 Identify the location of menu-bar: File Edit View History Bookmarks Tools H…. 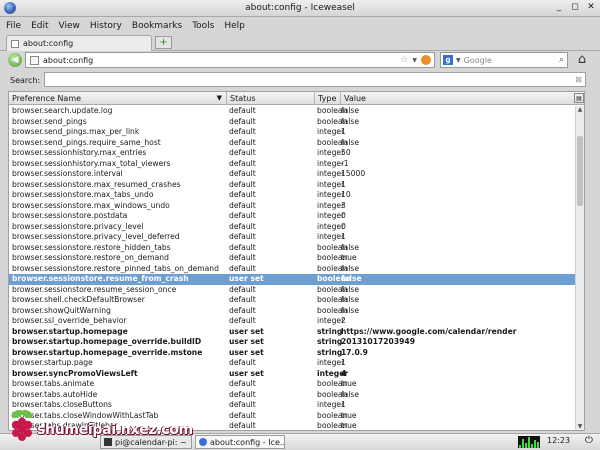
(300, 26).